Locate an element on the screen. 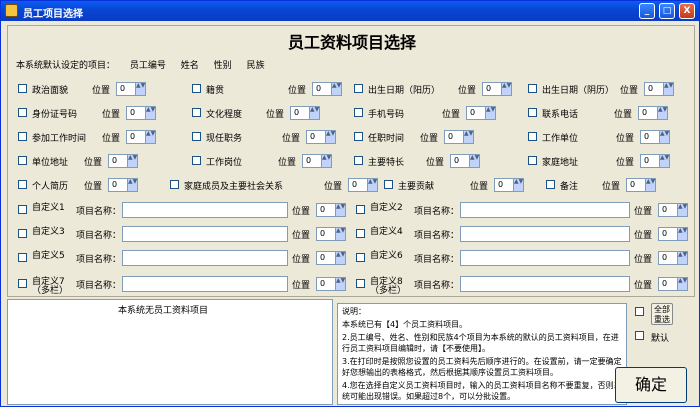 The width and height of the screenshot is (700, 407). default-checkbox is located at coordinates (639, 335).